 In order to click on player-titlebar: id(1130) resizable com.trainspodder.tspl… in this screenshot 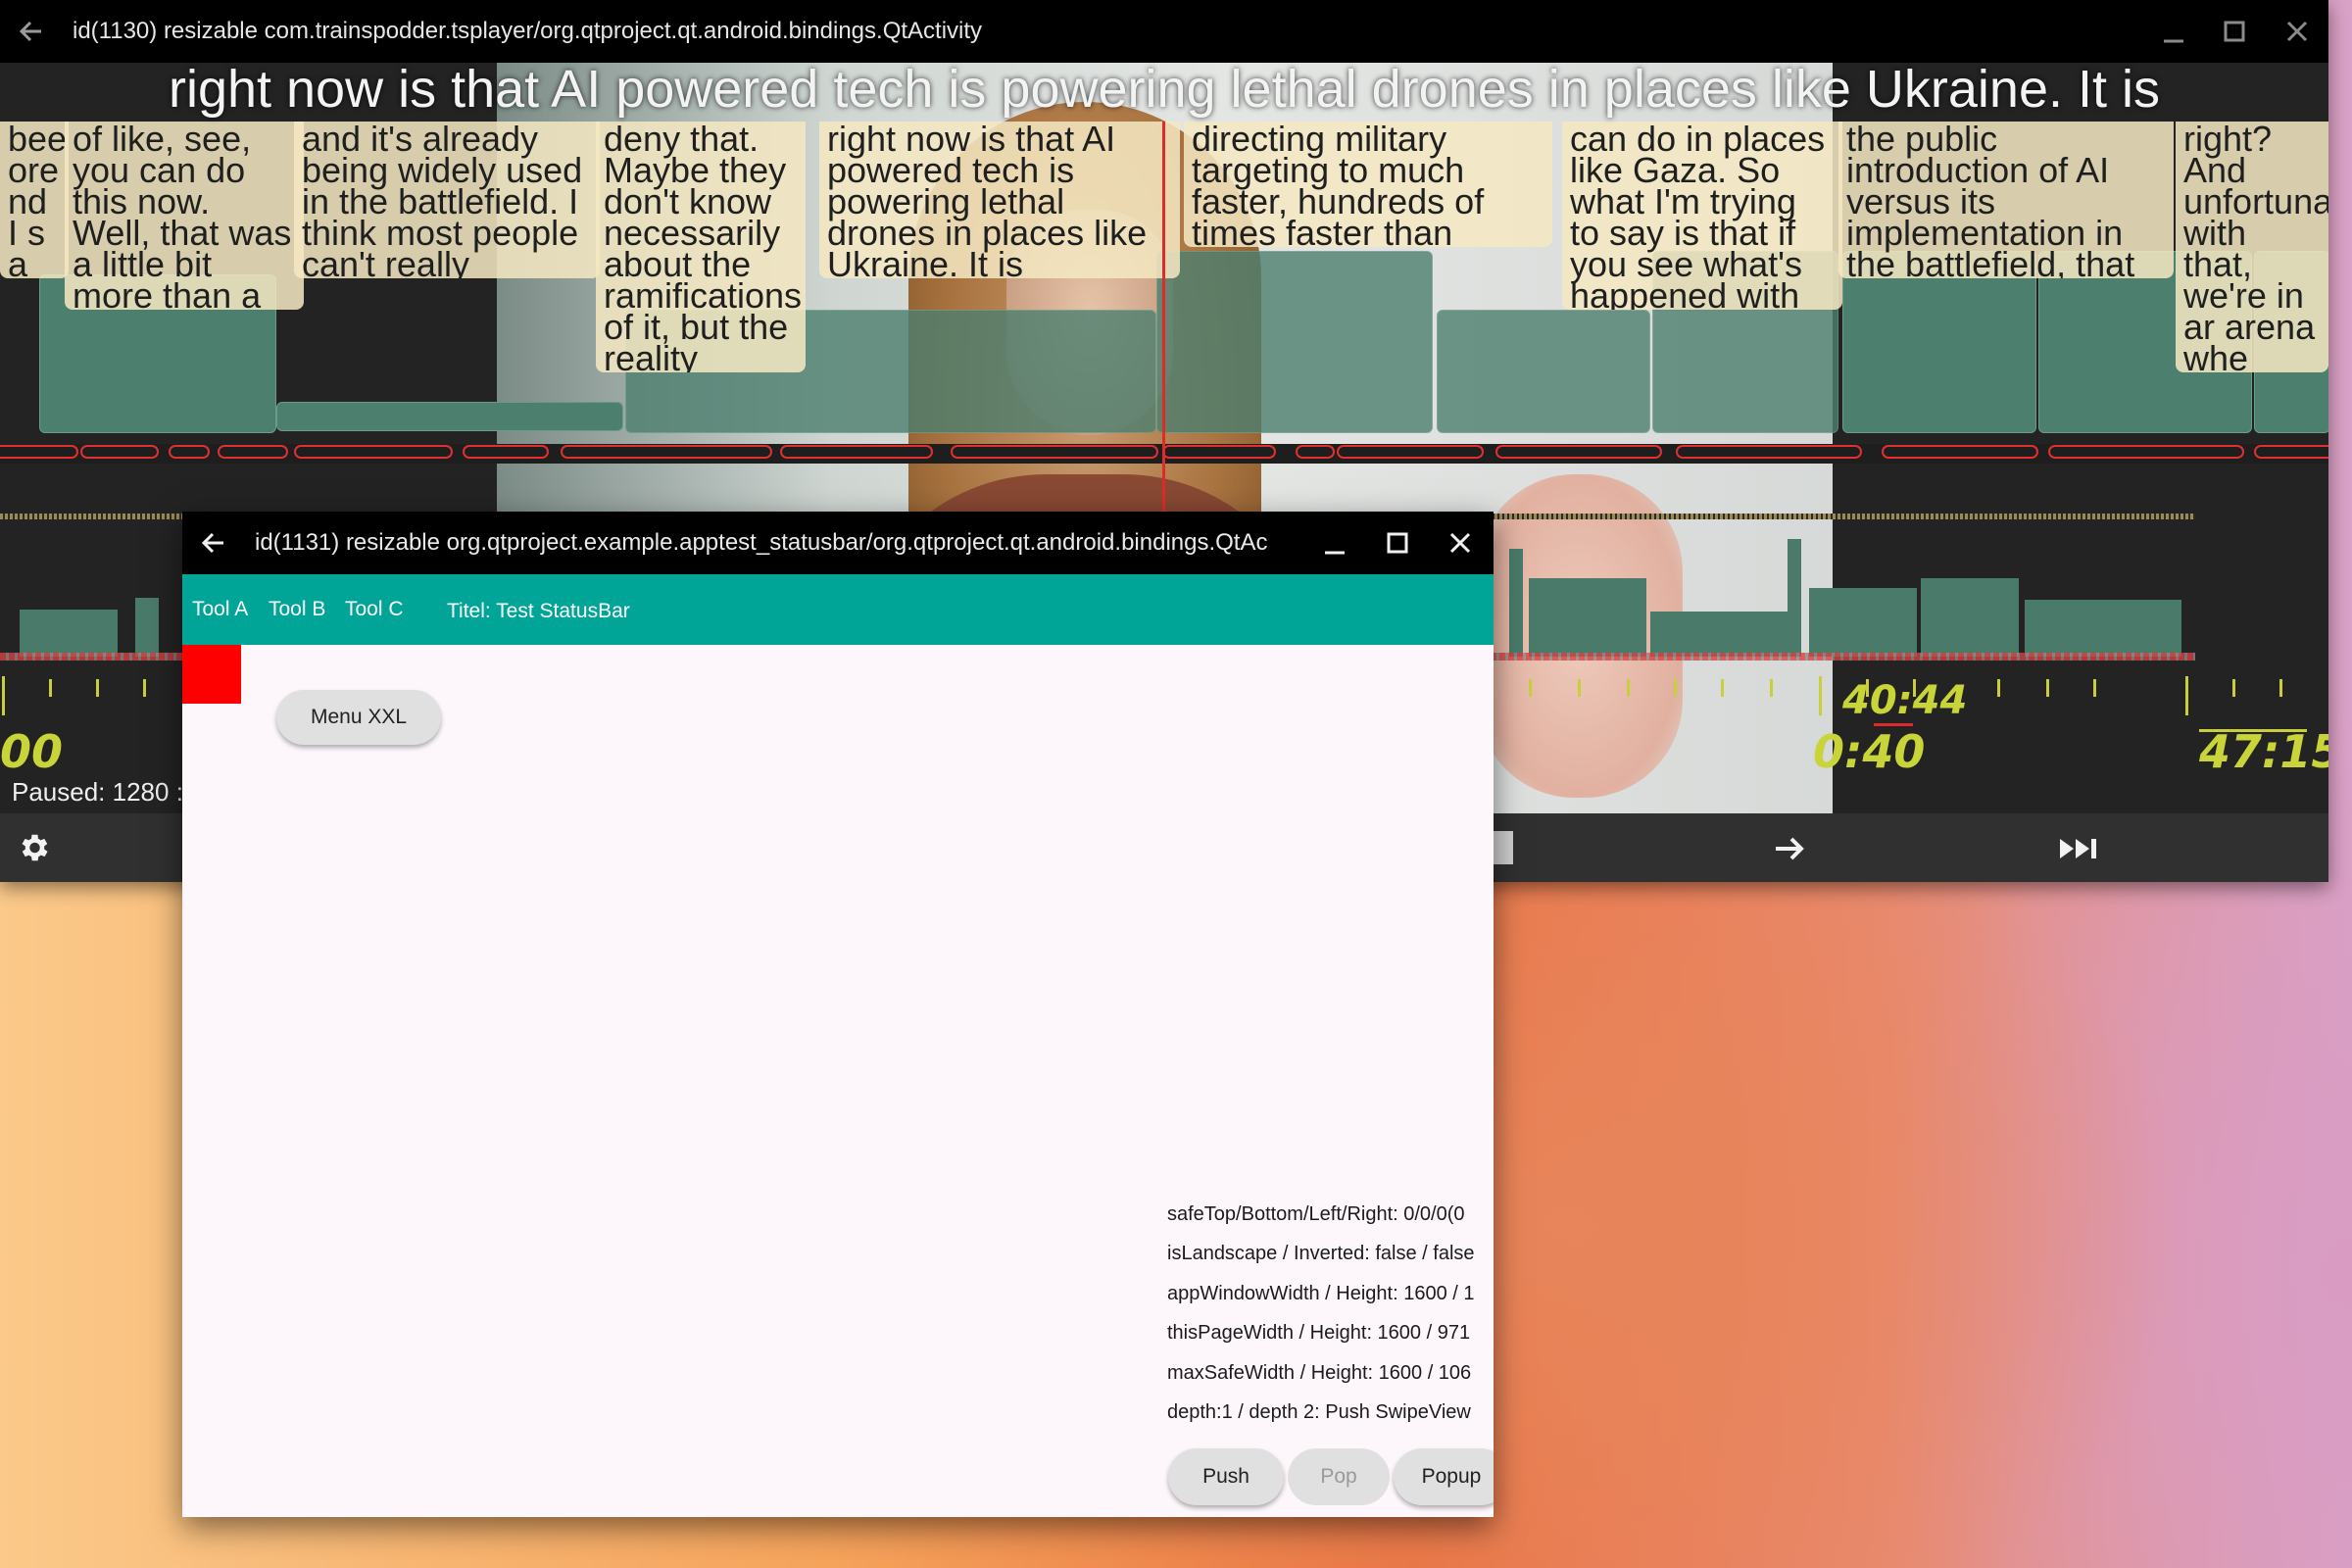, I will do `click(1164, 32)`.